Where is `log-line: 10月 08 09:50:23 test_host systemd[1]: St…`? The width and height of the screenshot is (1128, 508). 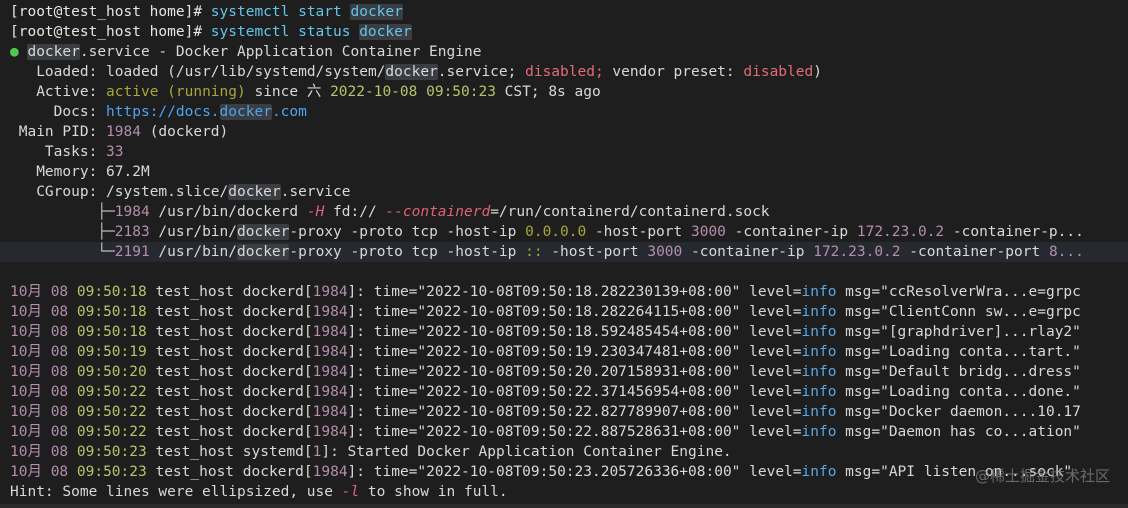 log-line: 10月 08 09:50:23 test_host systemd[1]: St… is located at coordinates (371, 452).